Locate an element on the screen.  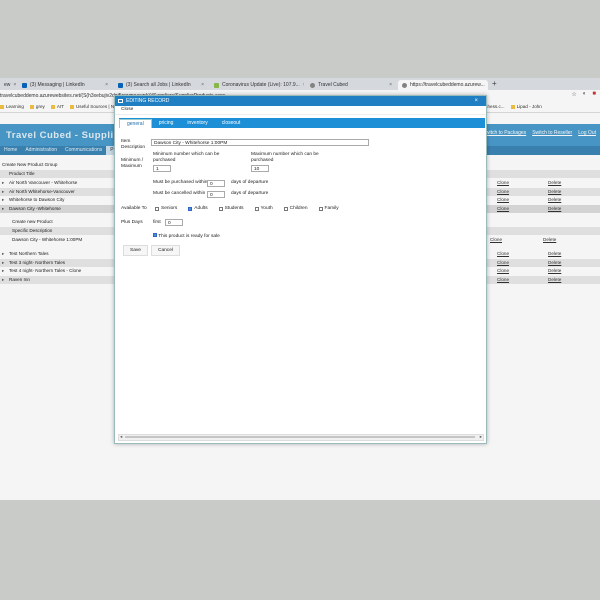
tab-general: general is located at coordinates (135, 123).